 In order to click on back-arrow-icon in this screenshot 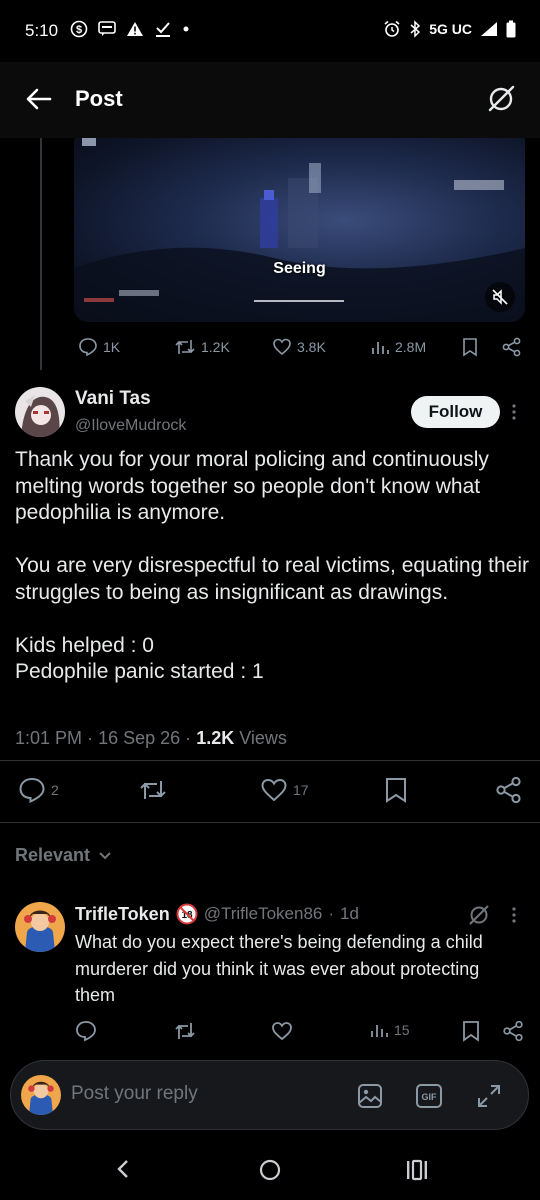, I will do `click(39, 99)`.